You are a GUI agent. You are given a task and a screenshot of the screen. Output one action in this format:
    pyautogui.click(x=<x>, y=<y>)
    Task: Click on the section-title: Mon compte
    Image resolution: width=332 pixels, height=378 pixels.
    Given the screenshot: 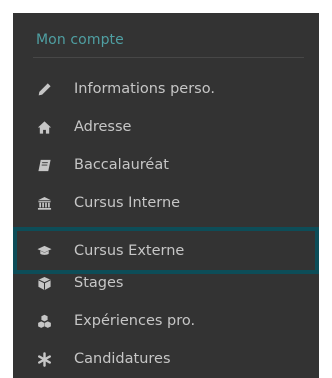 What is the action you would take?
    pyautogui.click(x=80, y=40)
    